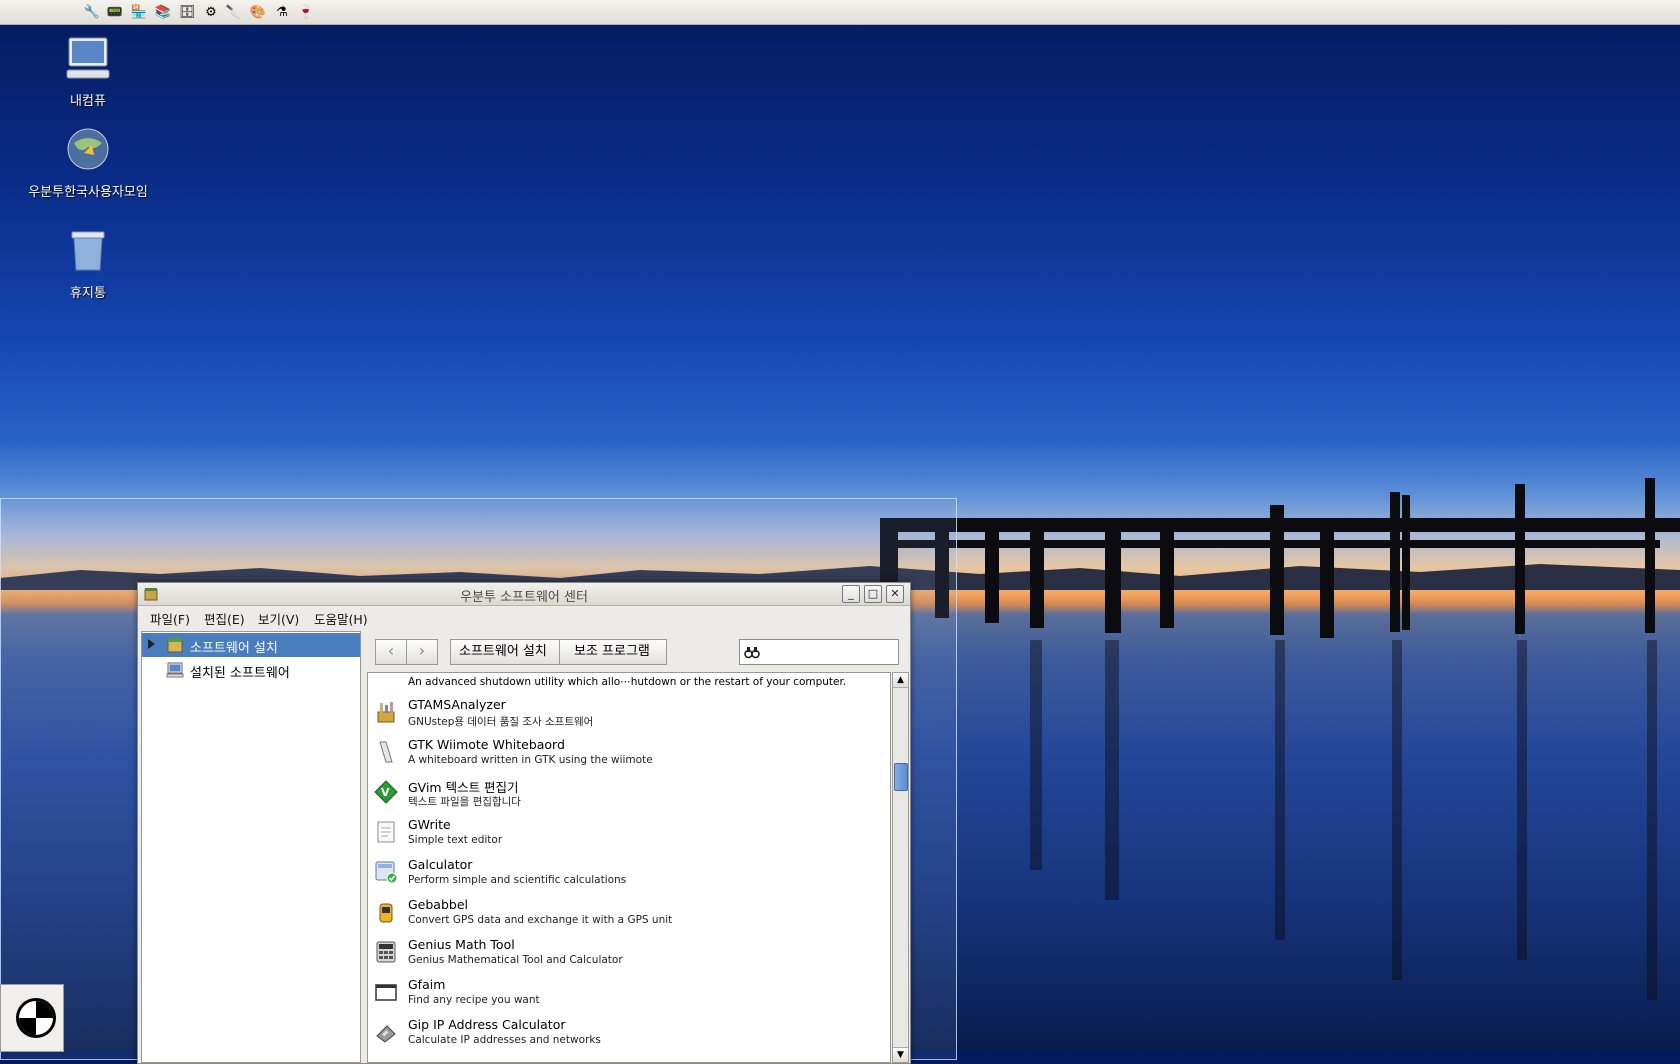 The image size is (1680, 1064). Describe the element at coordinates (36, 1018) in the screenshot. I see `pie-clock-icon` at that location.